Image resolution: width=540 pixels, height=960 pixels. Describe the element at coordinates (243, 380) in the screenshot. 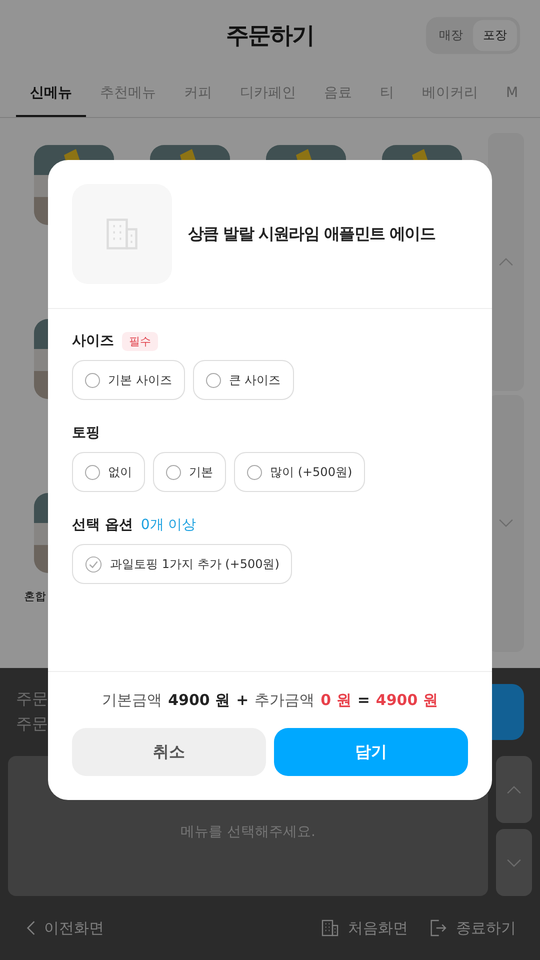

I see `radio-option: 큰 사이즈` at that location.